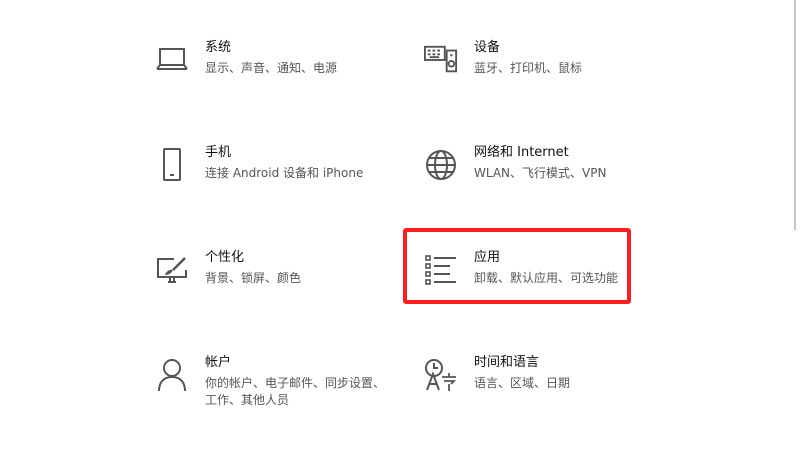 The width and height of the screenshot is (800, 450). Describe the element at coordinates (441, 375) in the screenshot. I see `time-language-icon` at that location.